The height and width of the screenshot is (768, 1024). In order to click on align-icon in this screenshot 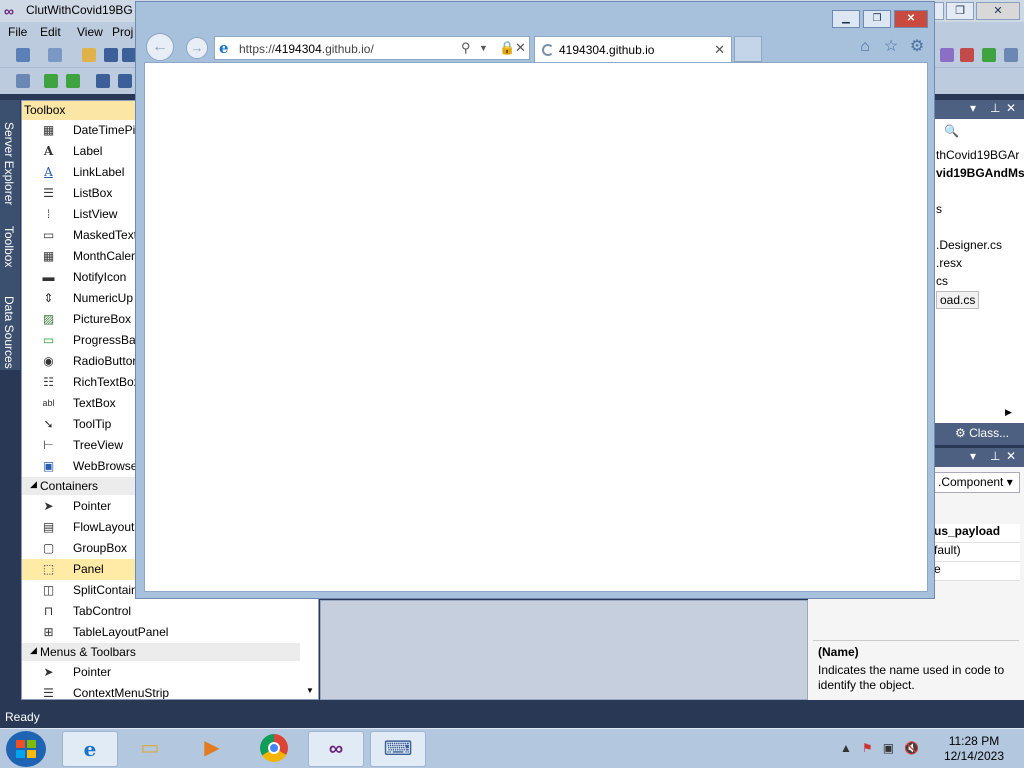, I will do `click(23, 81)`.